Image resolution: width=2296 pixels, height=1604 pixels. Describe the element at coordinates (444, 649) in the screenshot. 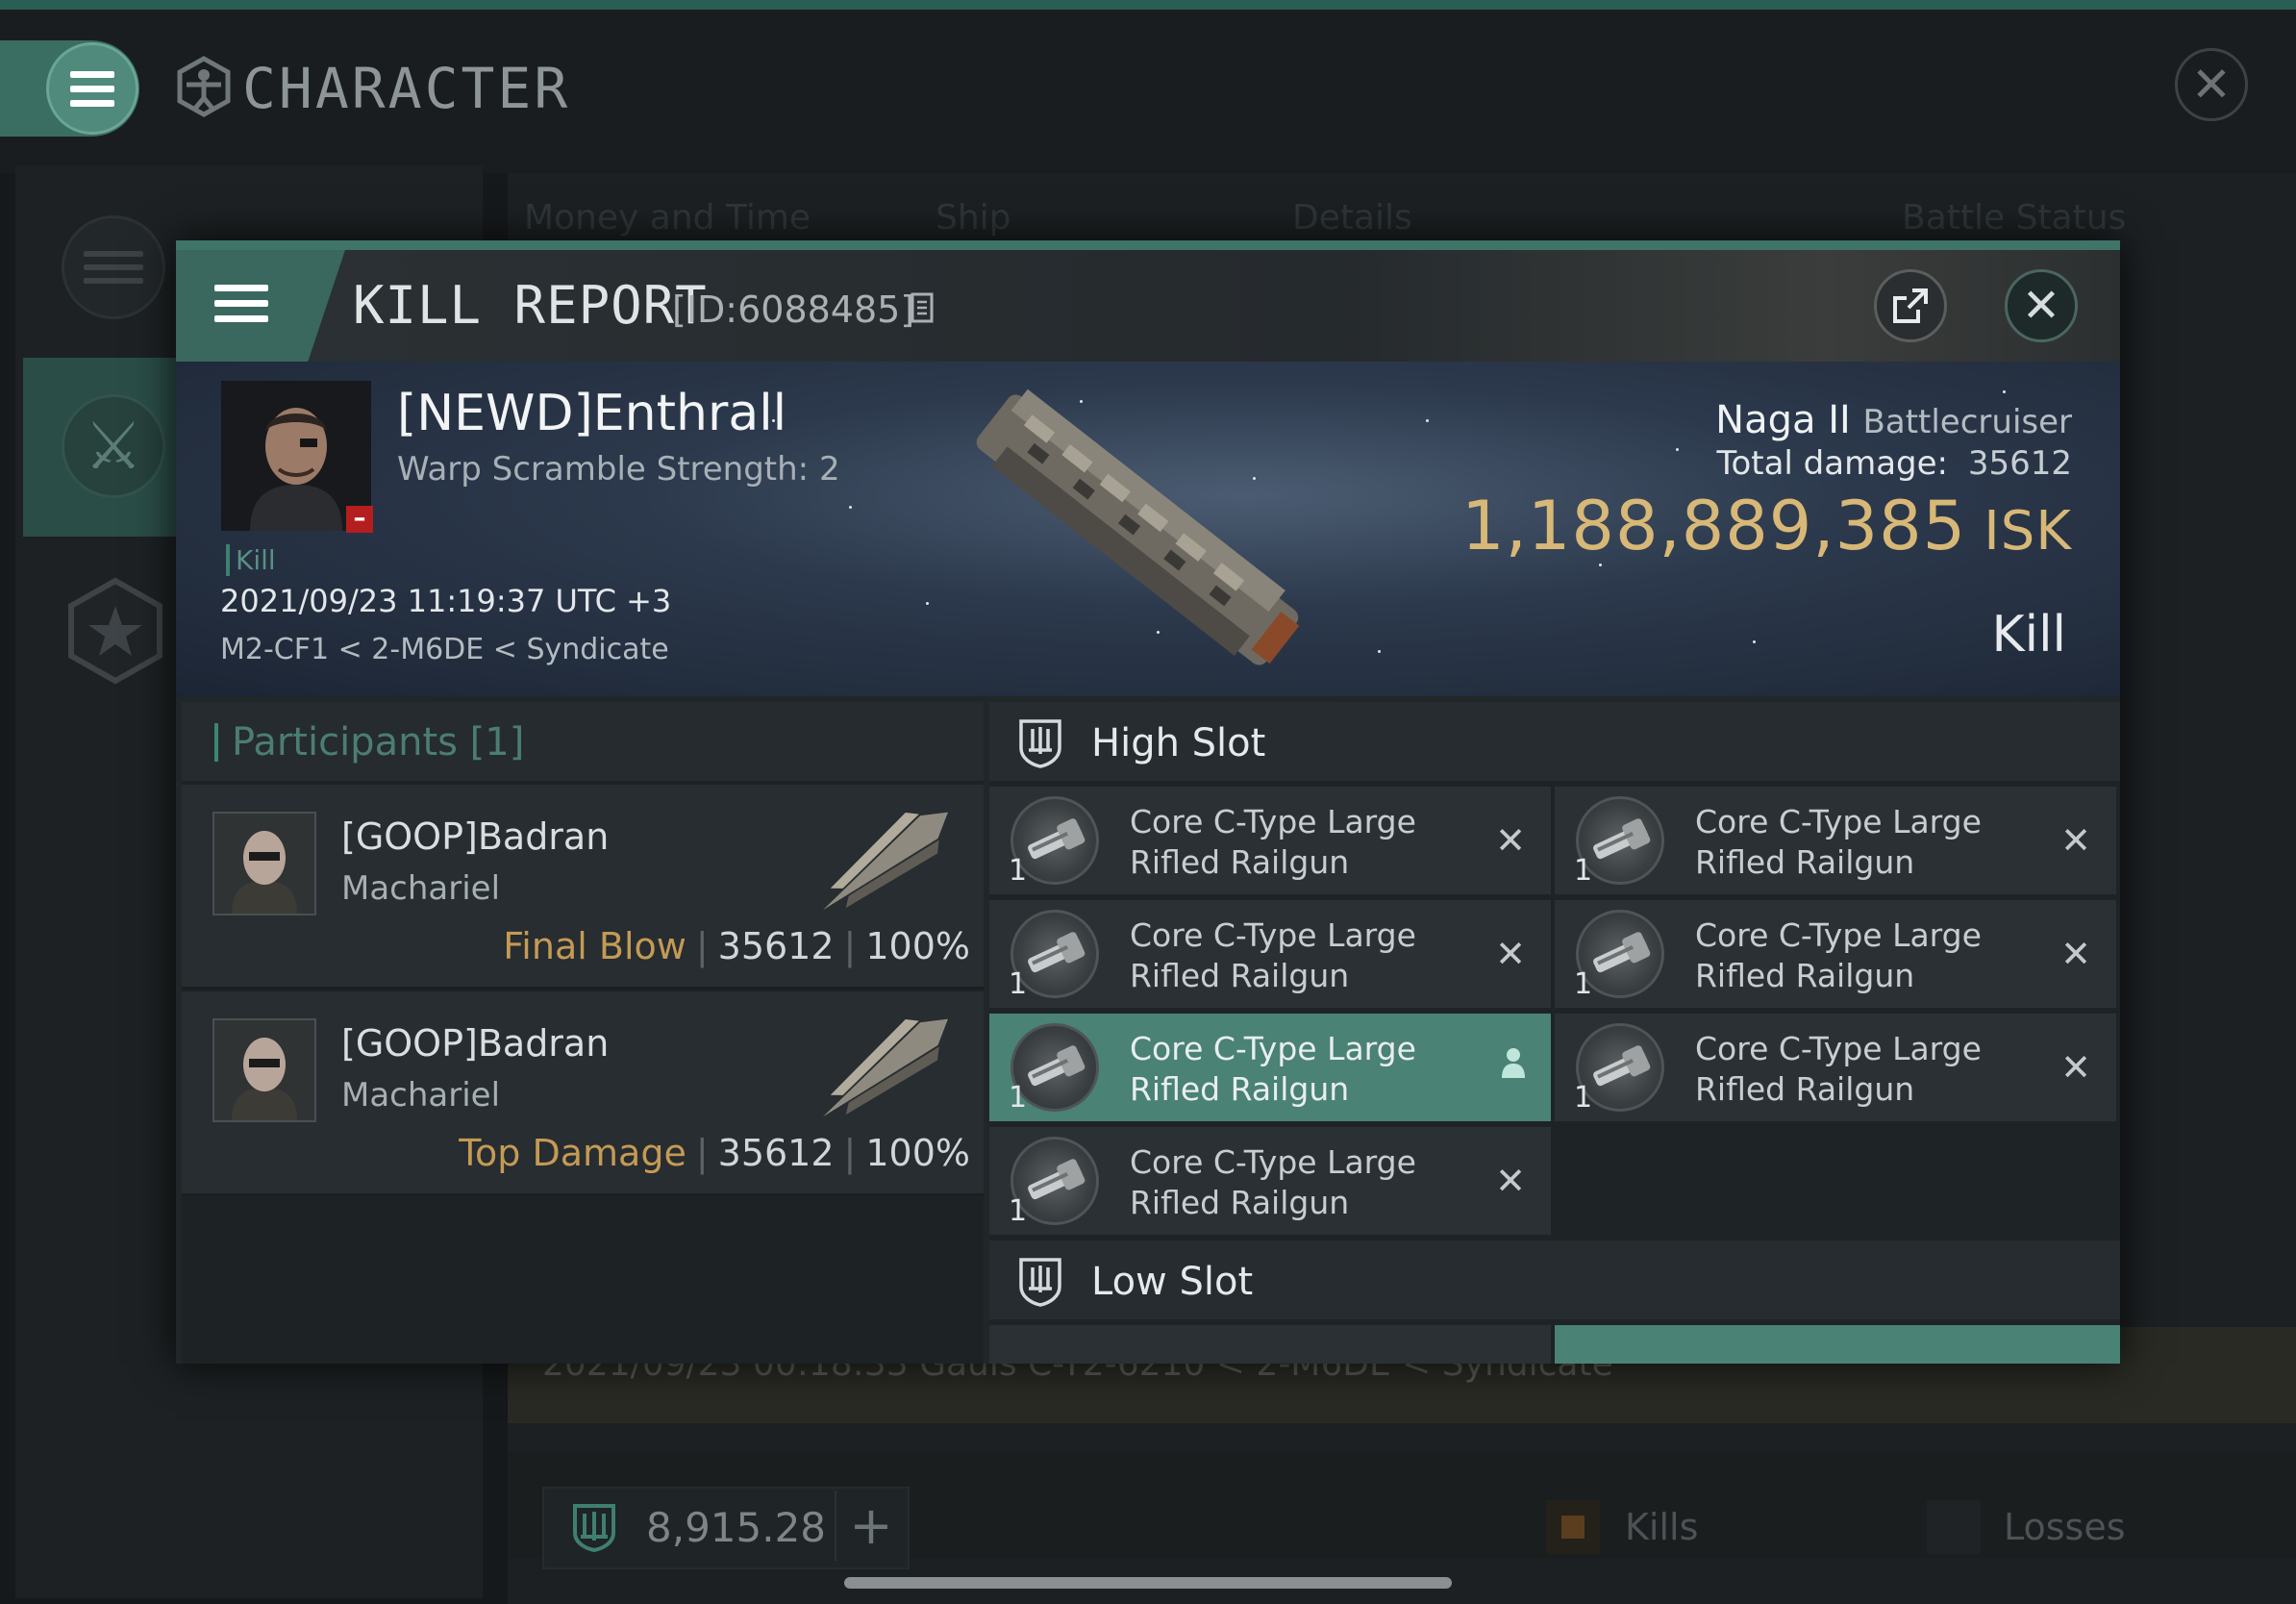

I see `kill-location: M2-CF1 < 2-M6DE < Syndicate` at that location.